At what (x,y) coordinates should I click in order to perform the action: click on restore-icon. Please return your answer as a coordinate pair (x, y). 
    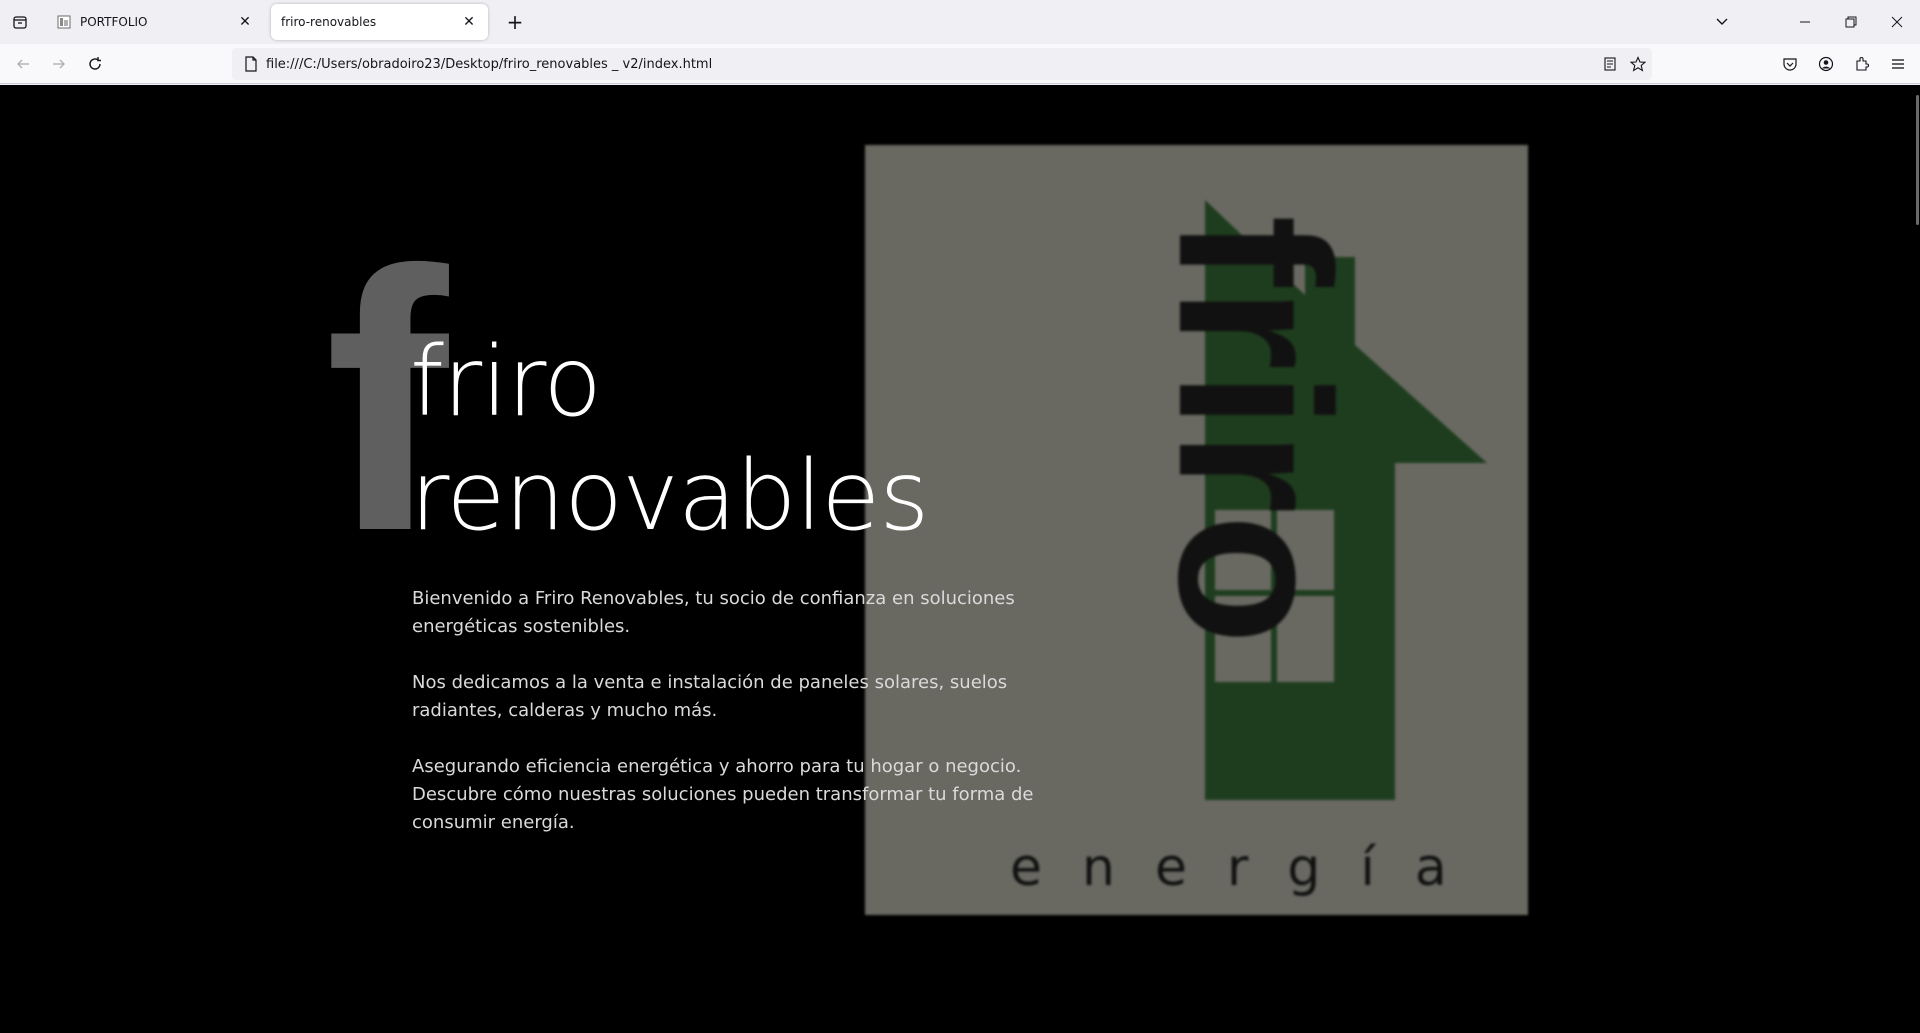
    Looking at the image, I should click on (1851, 22).